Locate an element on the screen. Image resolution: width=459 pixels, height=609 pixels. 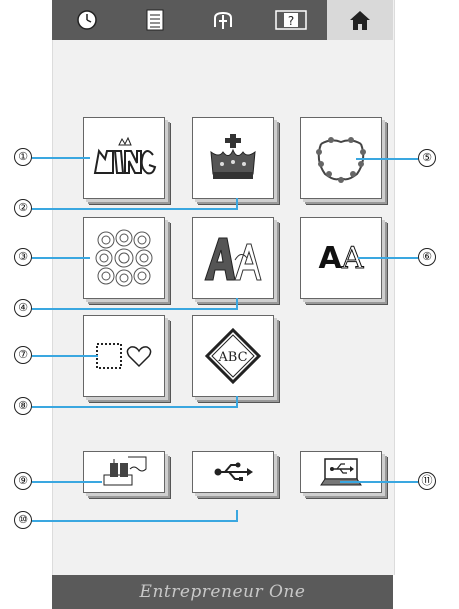
computer-usb-button is located at coordinates (341, 472).